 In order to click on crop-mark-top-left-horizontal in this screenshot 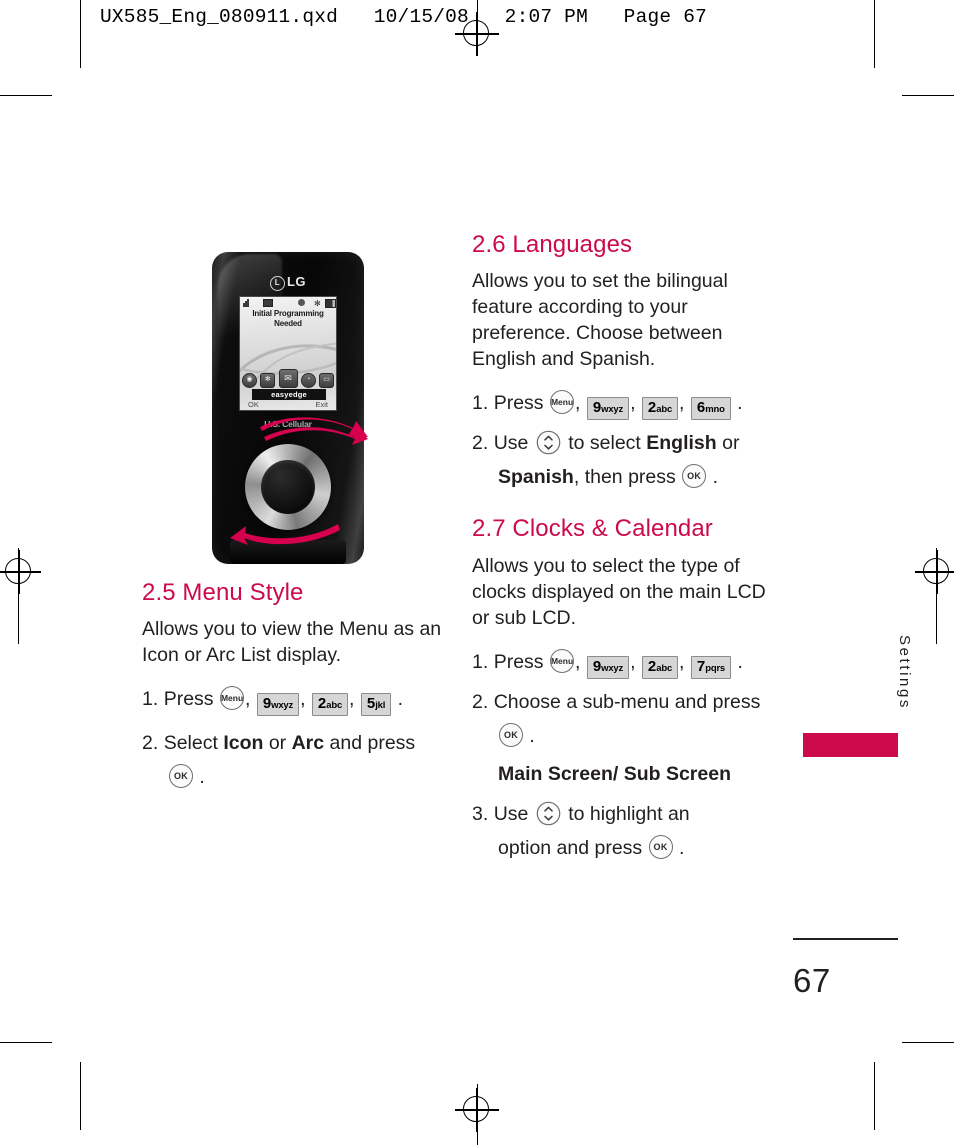, I will do `click(26, 96)`.